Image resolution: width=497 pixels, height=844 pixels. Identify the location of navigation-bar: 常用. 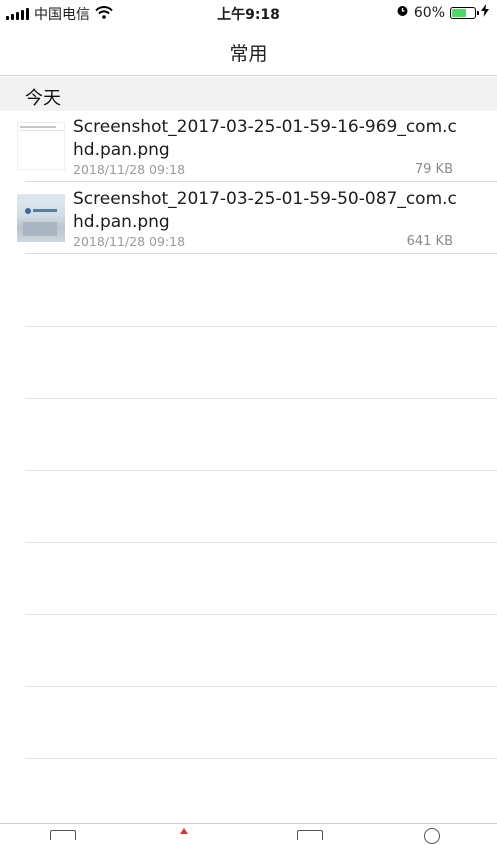
(248, 51).